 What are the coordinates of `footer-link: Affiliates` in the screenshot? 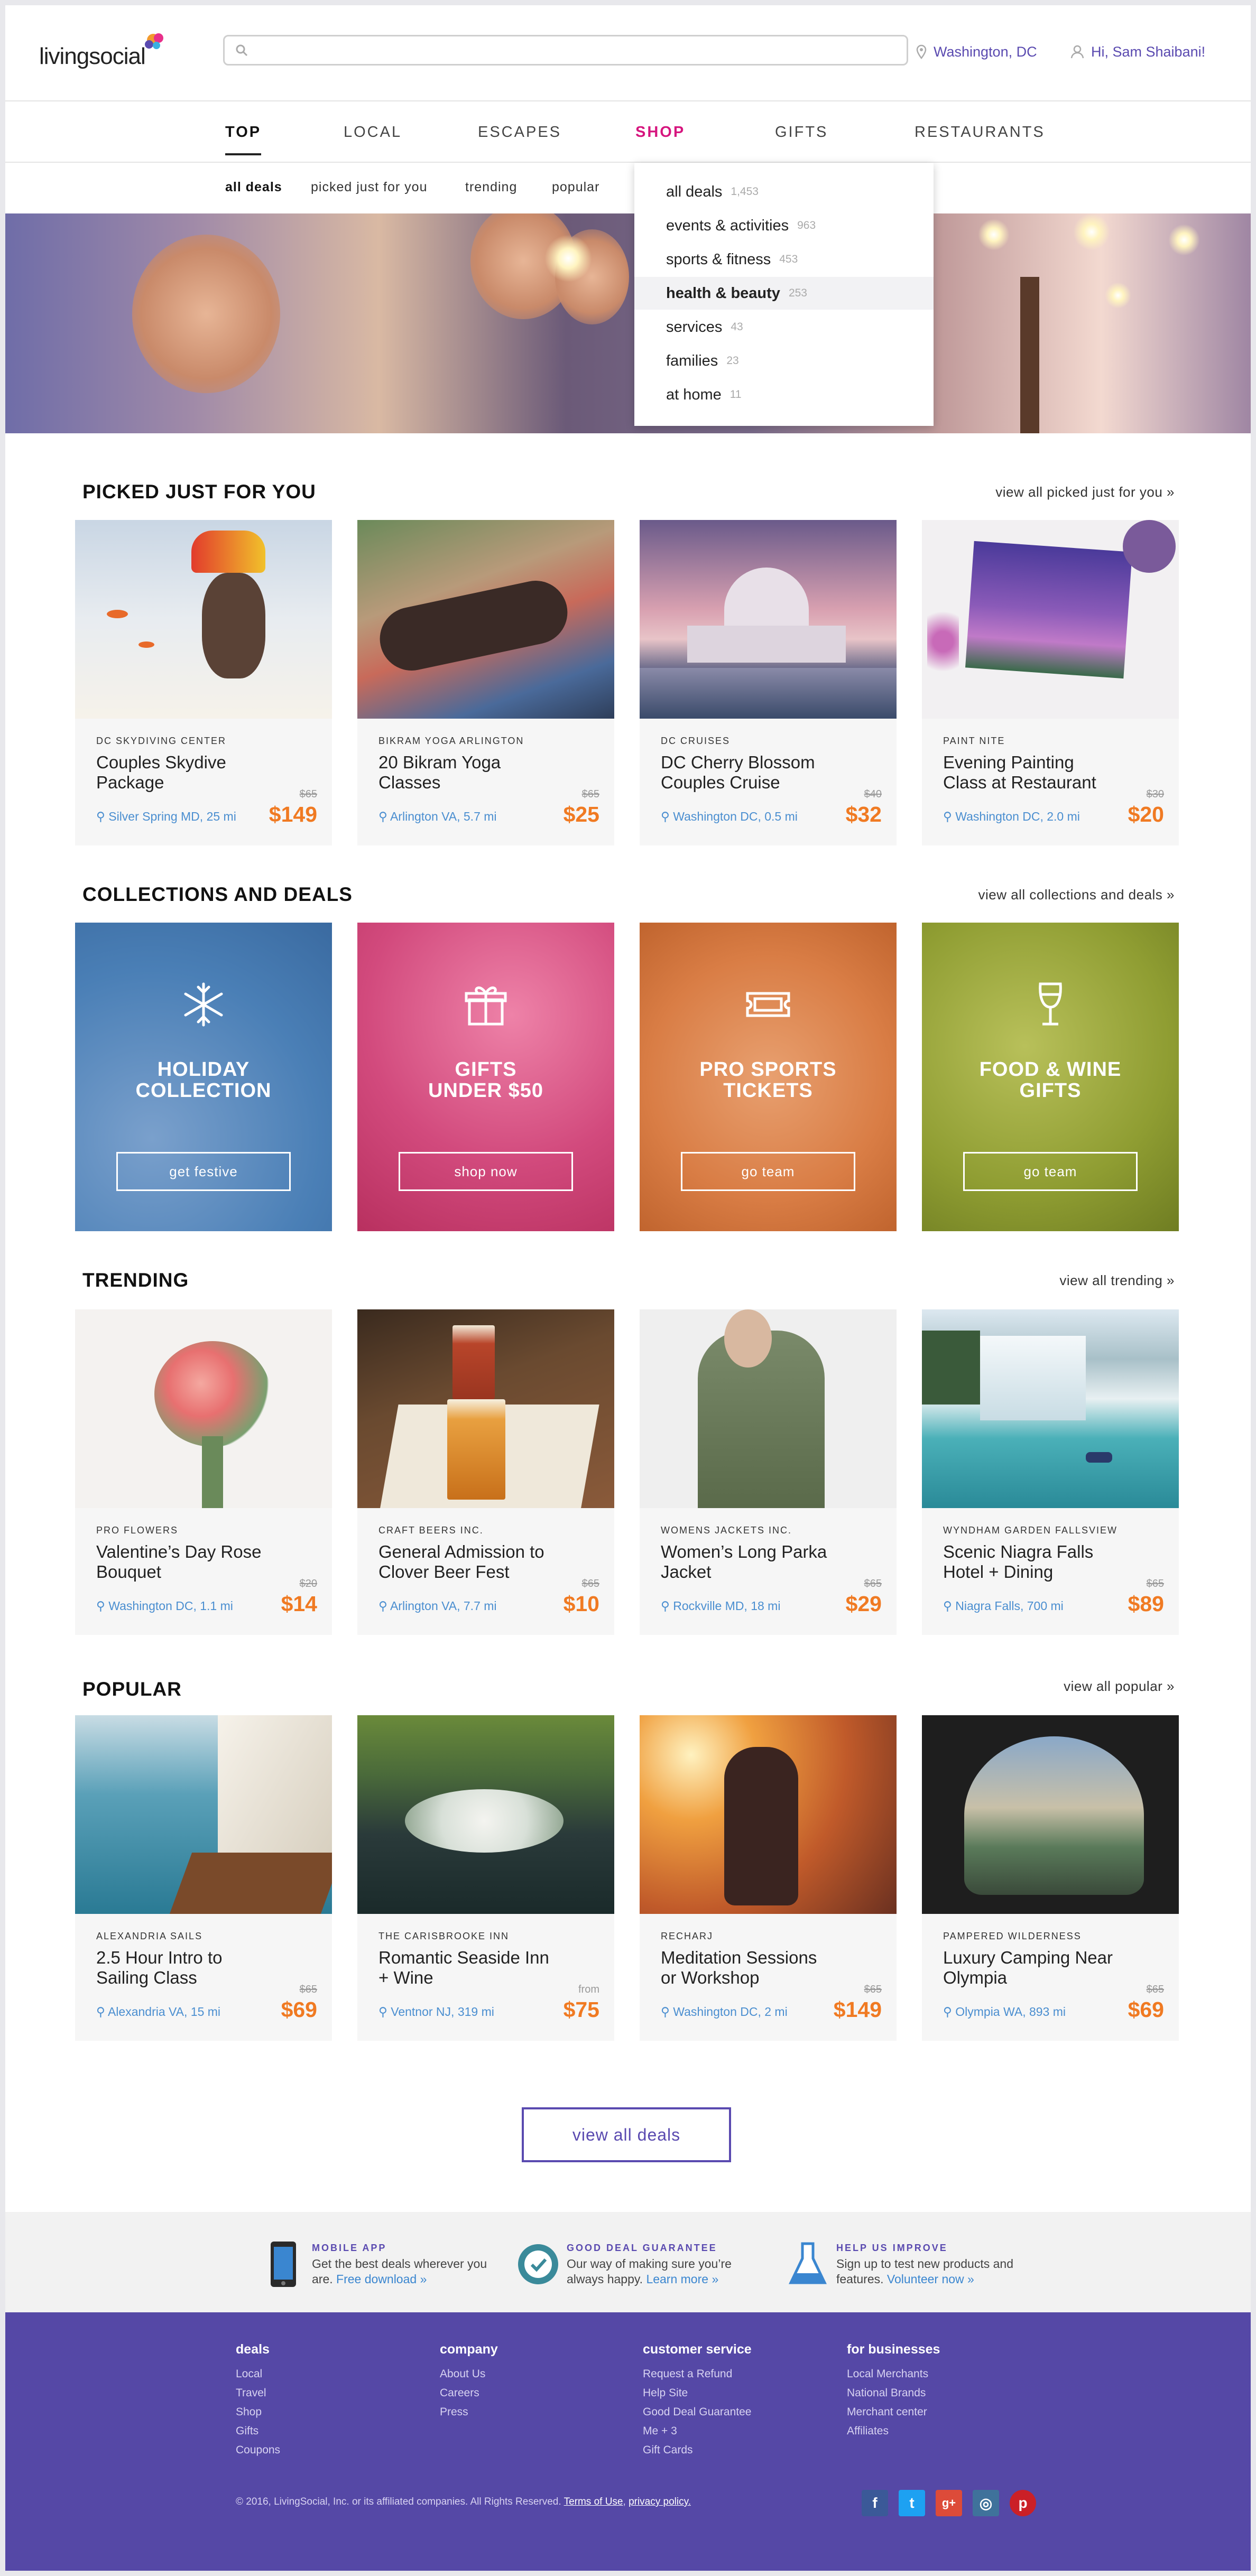 It's located at (942, 2431).